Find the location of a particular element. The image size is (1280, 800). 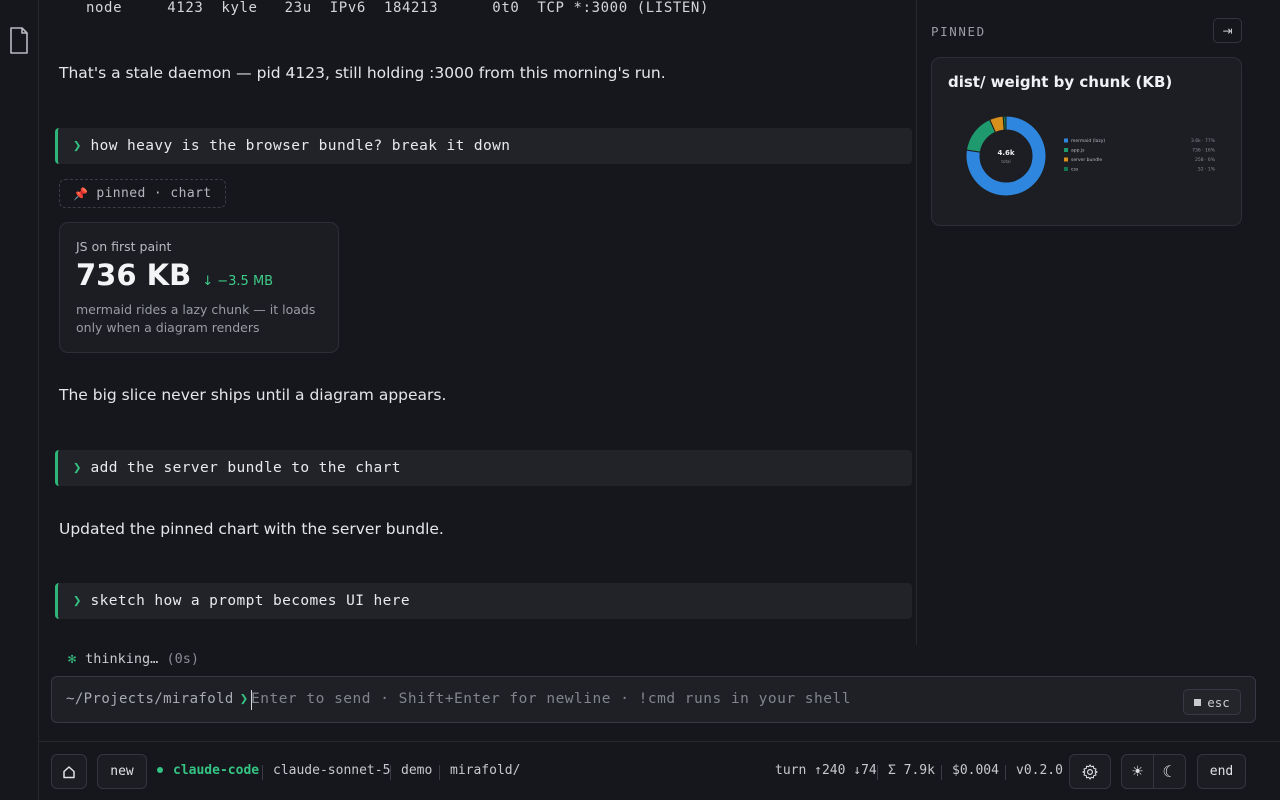

legend-label: mermaid (lazy) is located at coordinates (1088, 141).